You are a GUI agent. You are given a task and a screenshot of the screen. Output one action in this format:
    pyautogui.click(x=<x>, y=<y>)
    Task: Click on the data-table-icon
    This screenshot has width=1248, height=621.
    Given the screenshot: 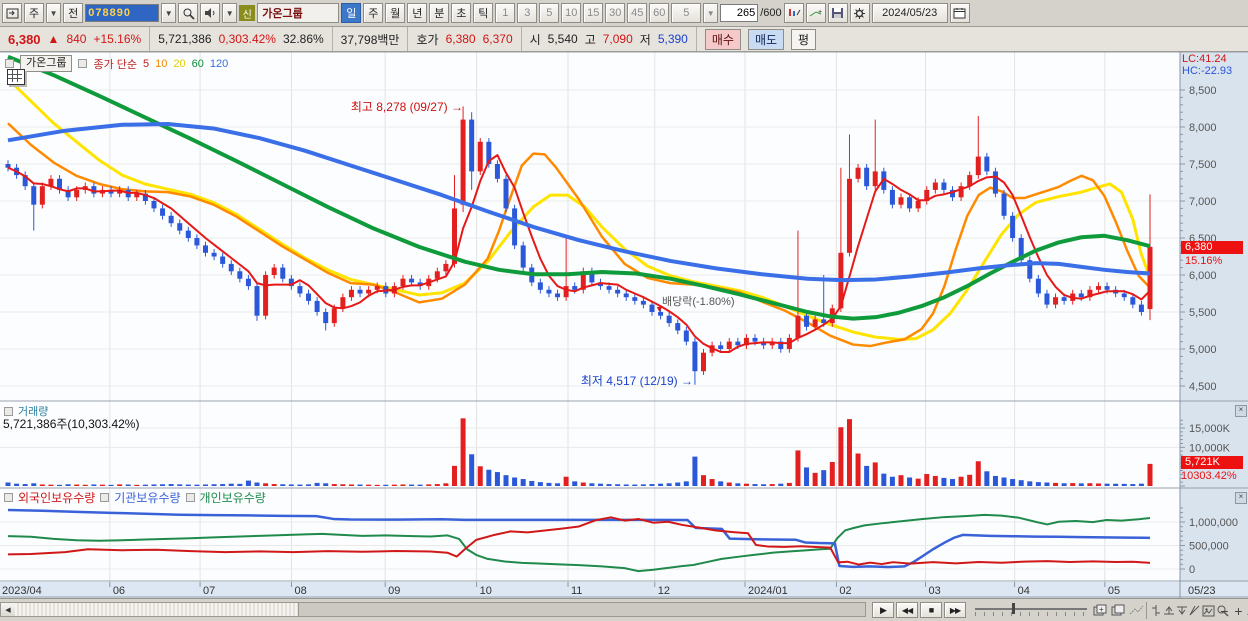 What is the action you would take?
    pyautogui.click(x=16, y=77)
    